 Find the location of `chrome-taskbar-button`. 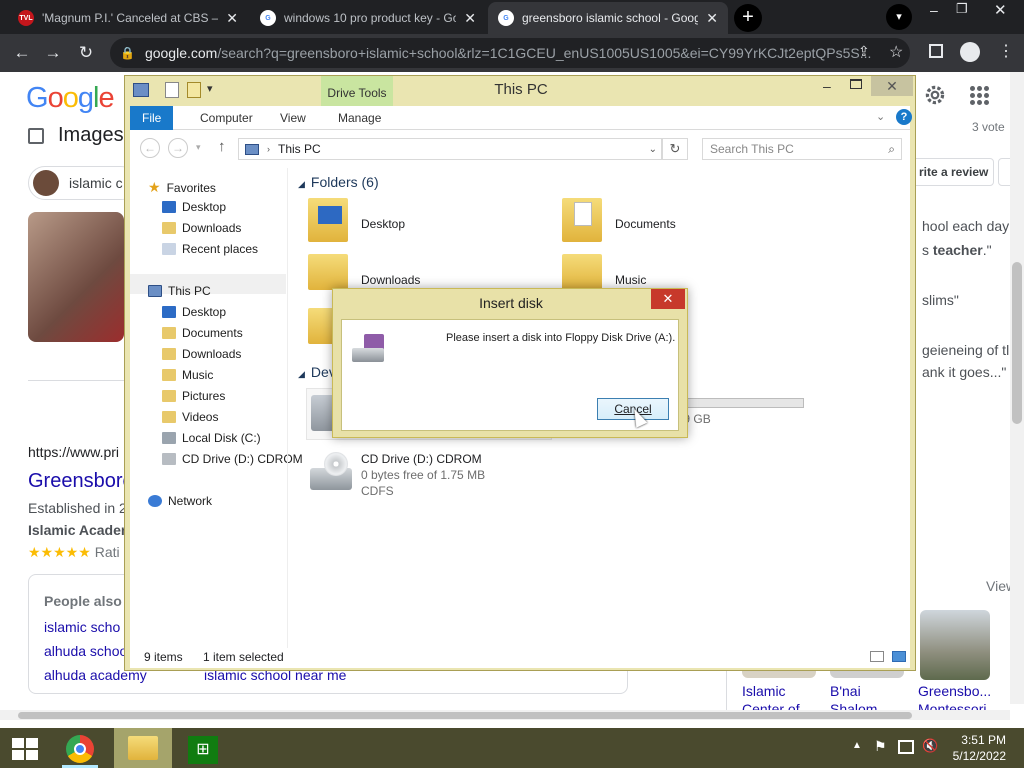

chrome-taskbar-button is located at coordinates (80, 750).